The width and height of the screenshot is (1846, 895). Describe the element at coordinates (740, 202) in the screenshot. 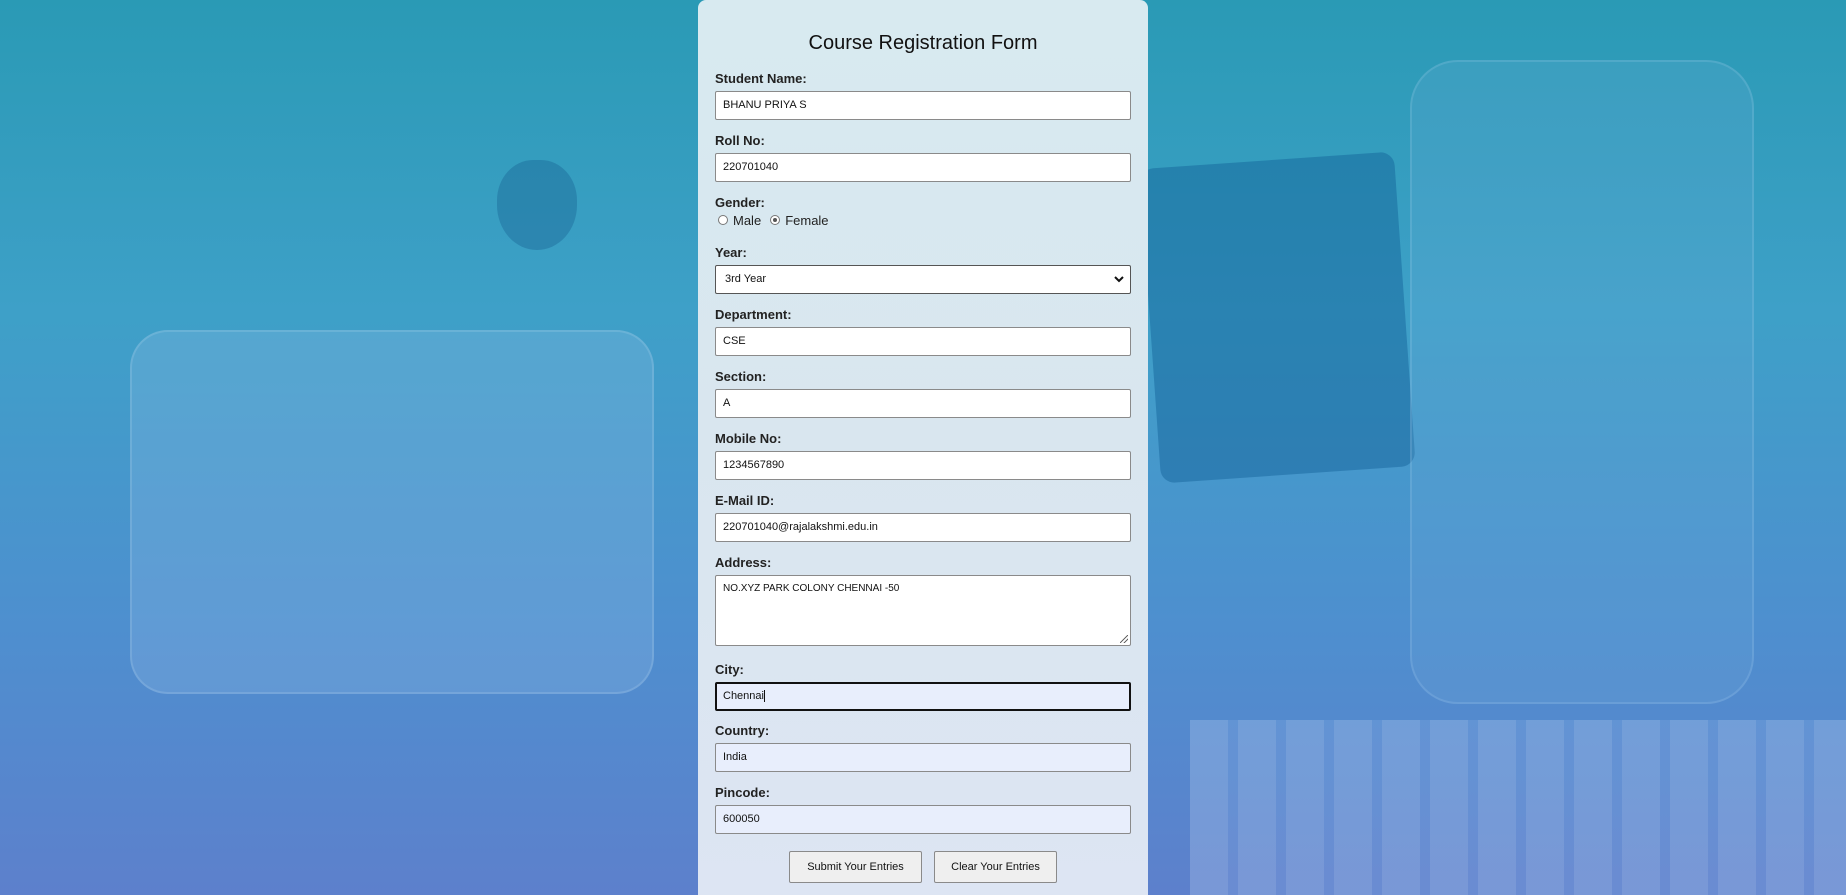

I see `gender-label: Gender:` at that location.